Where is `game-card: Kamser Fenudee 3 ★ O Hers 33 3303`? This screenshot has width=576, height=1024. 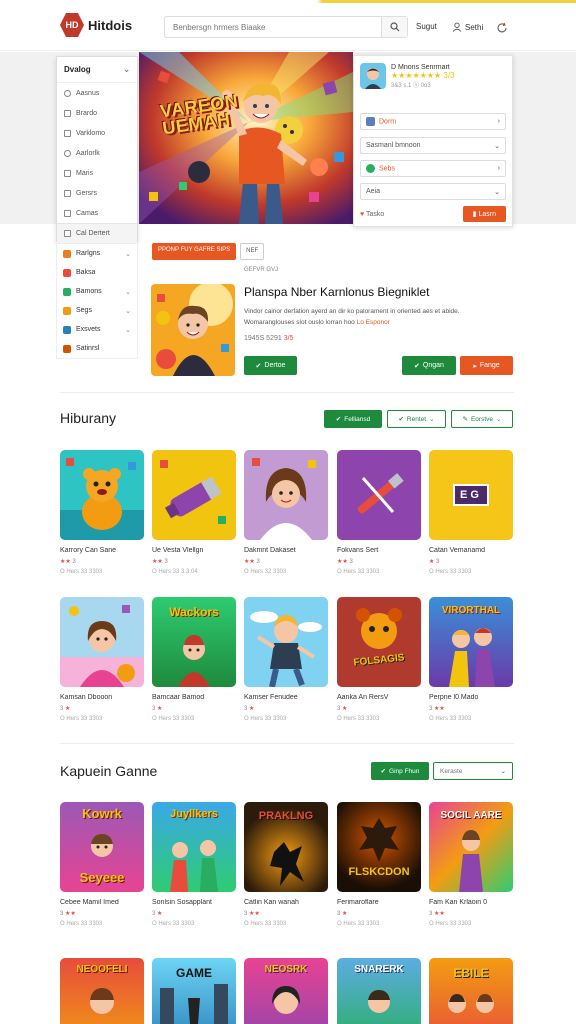
game-card: Kamser Fenudee 3 ★ O Hers 33 3303 is located at coordinates (286, 659).